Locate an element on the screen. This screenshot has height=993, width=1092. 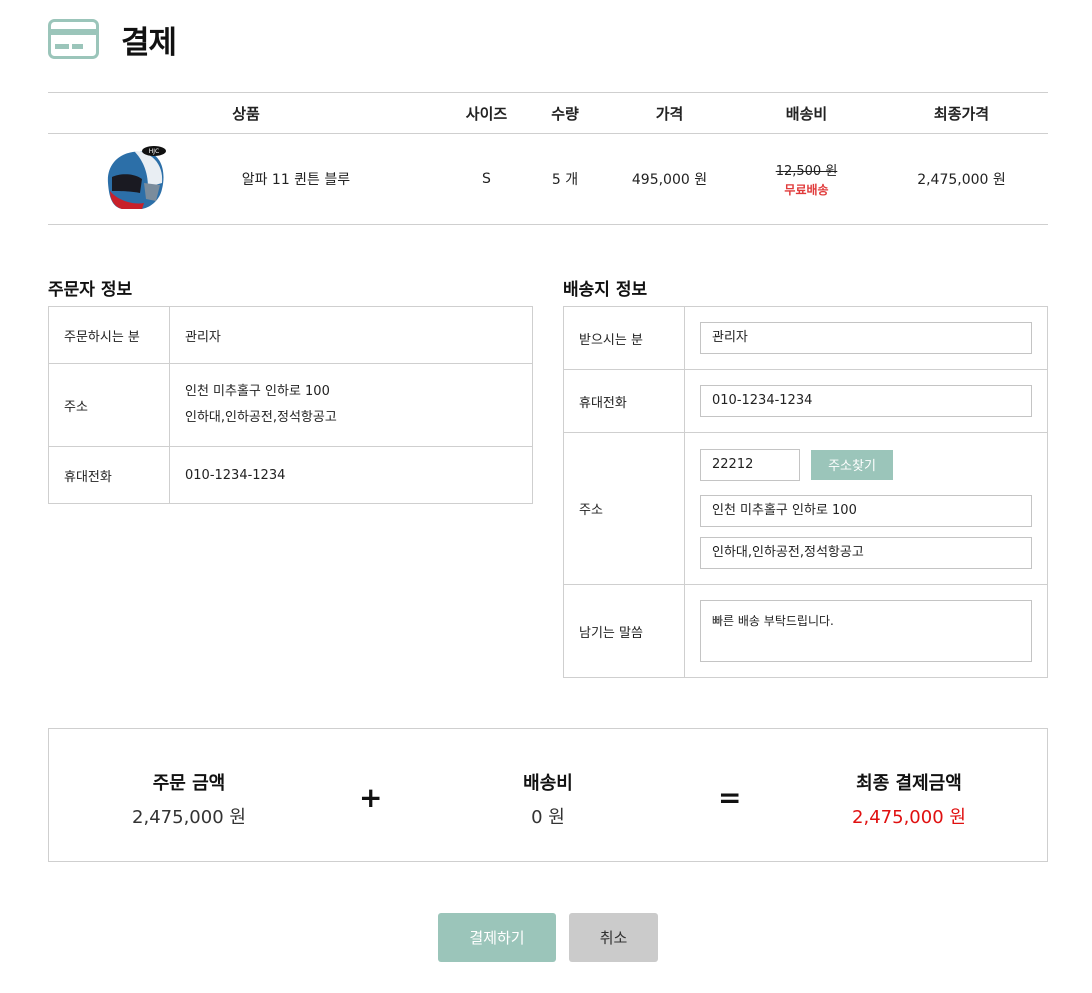
product-shipping: 12,500 원 무료배송 is located at coordinates (806, 179).